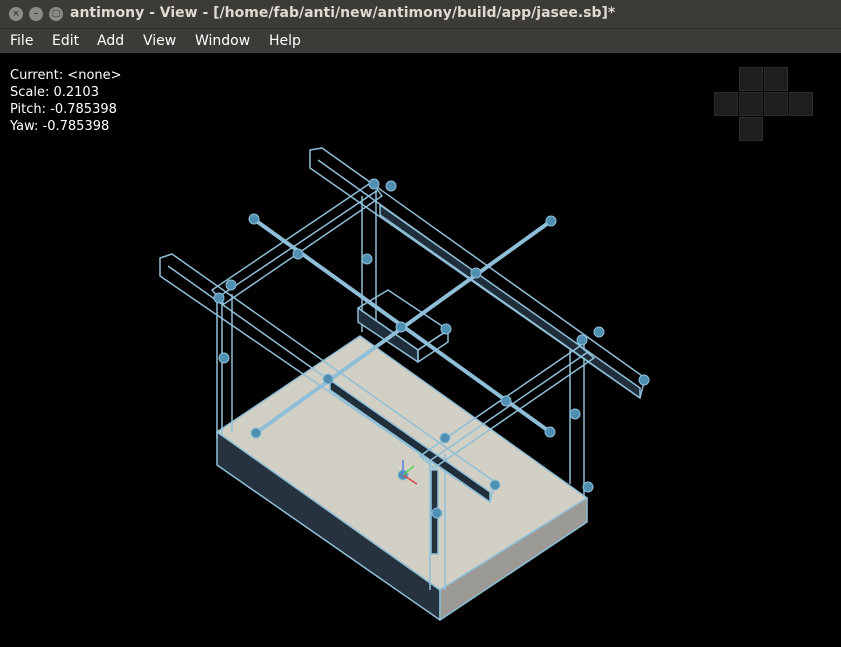 The width and height of the screenshot is (841, 647). Describe the element at coordinates (588, 487) in the screenshot. I see `handle-corner-front-right` at that location.